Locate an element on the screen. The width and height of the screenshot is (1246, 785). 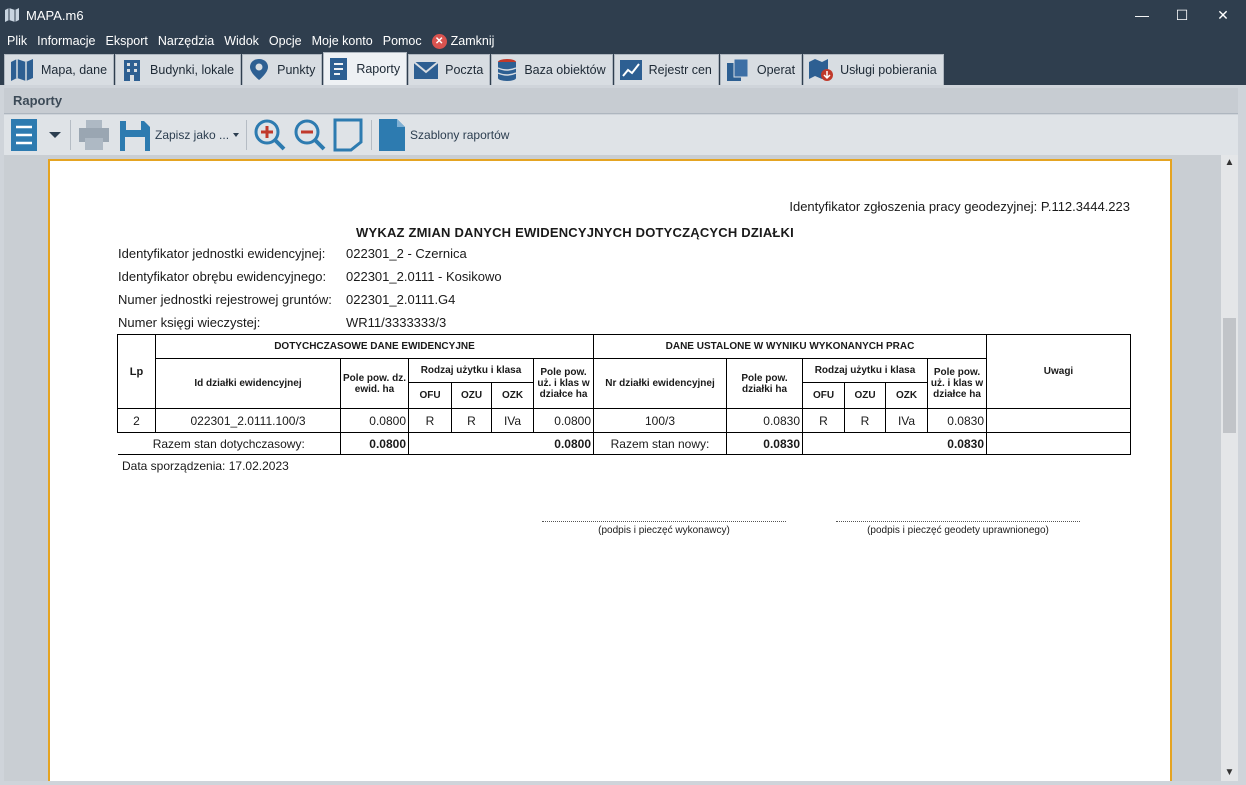
tab-label: Raporty is located at coordinates (378, 69).